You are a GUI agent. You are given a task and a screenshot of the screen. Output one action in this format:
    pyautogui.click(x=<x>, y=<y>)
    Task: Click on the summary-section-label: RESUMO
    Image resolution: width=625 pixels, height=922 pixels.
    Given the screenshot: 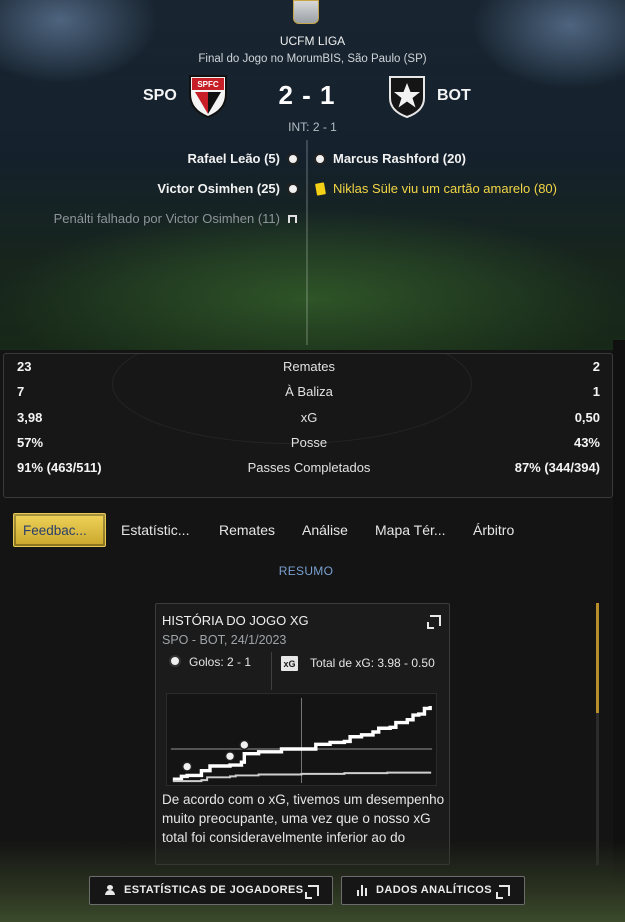 What is the action you would take?
    pyautogui.click(x=306, y=571)
    